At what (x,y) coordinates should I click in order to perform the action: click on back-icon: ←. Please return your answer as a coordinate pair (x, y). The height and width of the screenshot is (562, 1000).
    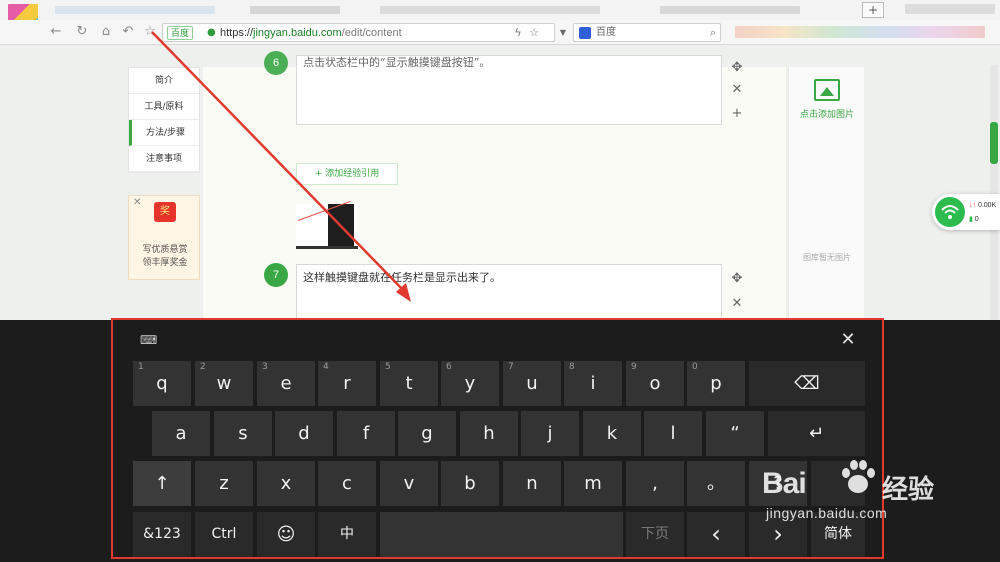
    Looking at the image, I should click on (56, 32).